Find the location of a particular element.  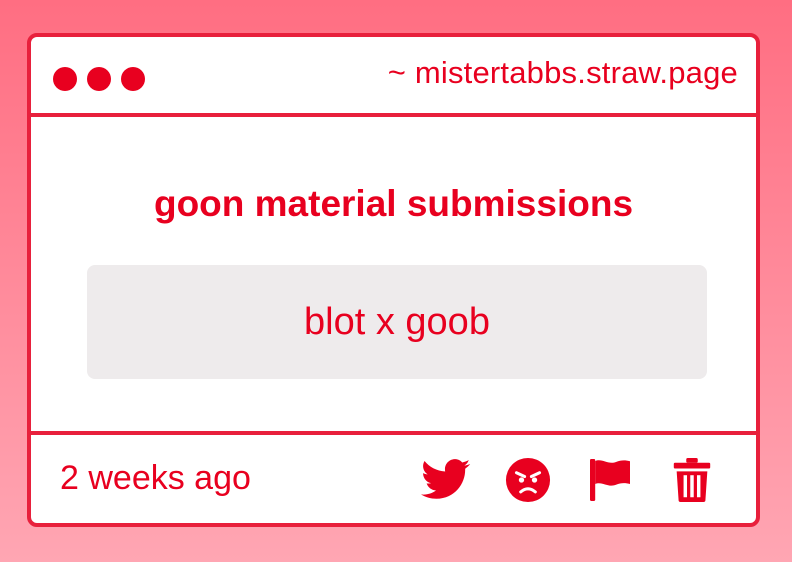

react-angry-button is located at coordinates (528, 480).